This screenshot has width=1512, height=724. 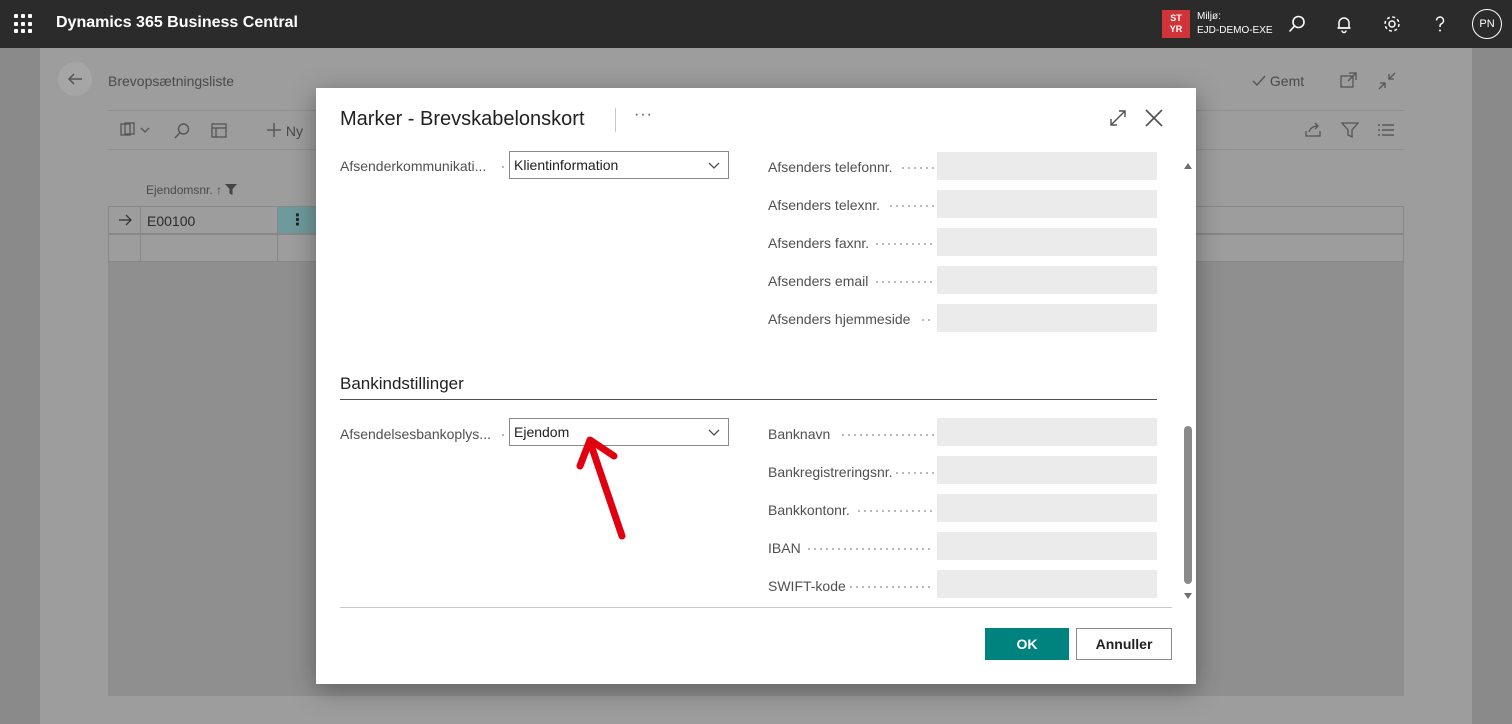 What do you see at coordinates (615, 120) in the screenshot?
I see `title-divider` at bounding box center [615, 120].